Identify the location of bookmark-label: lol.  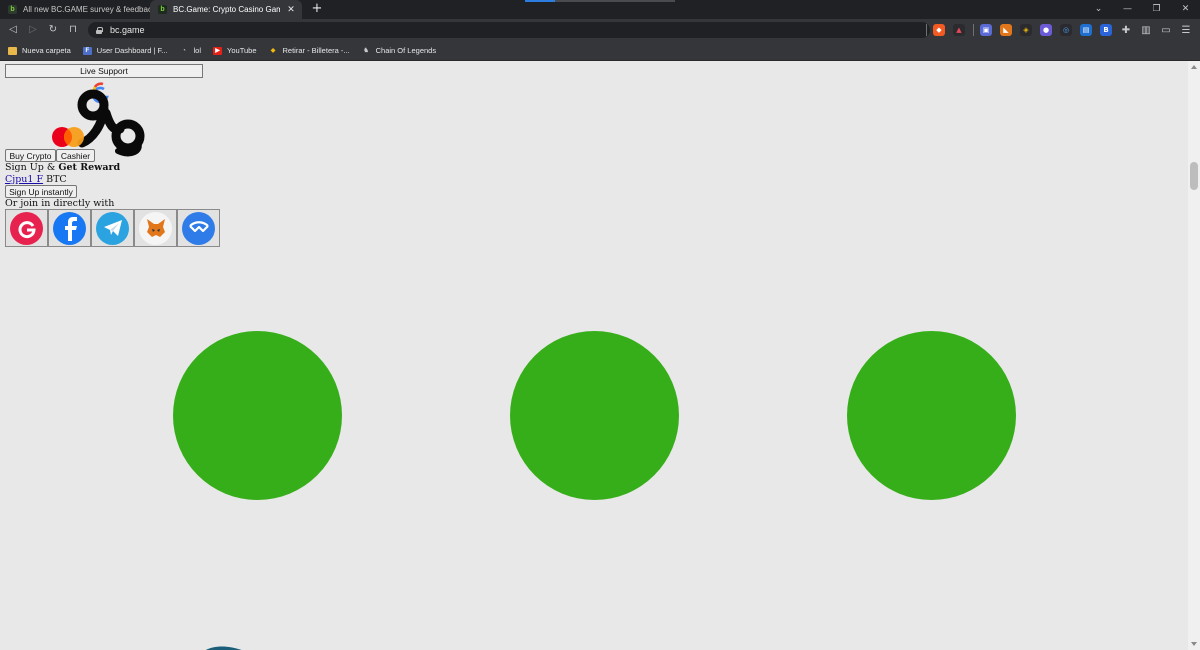
(197, 50).